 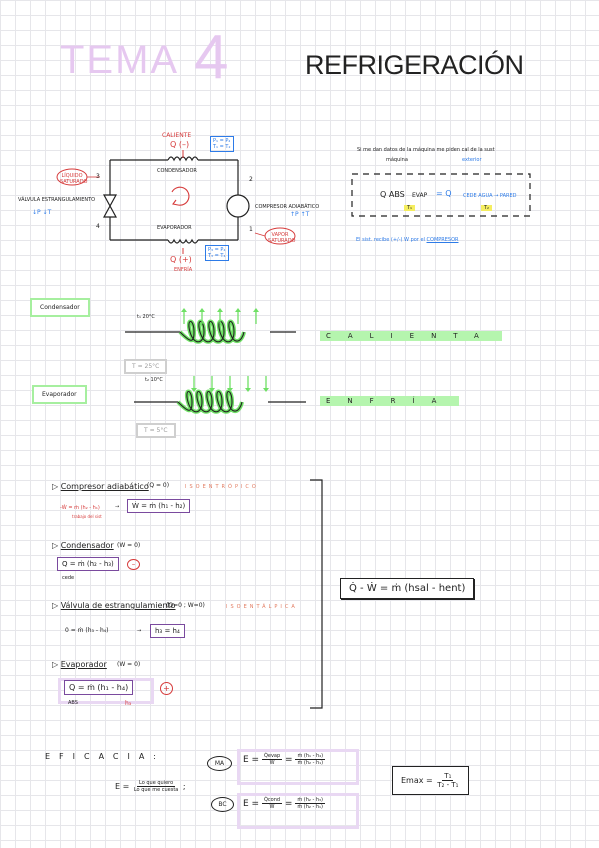 I want to click on eq1-left: -Ẇ = ṁ (h₂ - h₁), so click(x=80, y=508).